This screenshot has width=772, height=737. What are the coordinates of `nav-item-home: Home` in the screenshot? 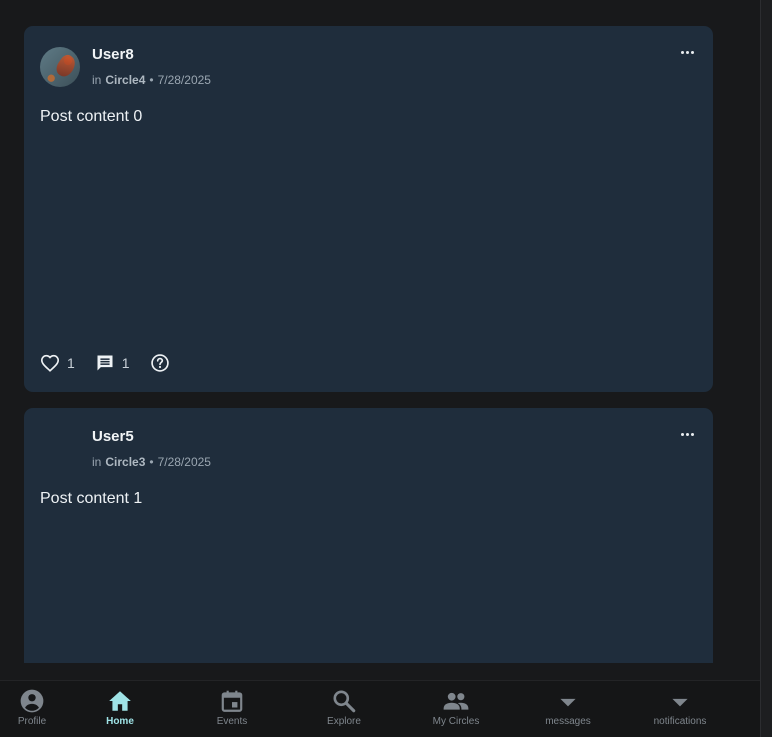 It's located at (120, 709).